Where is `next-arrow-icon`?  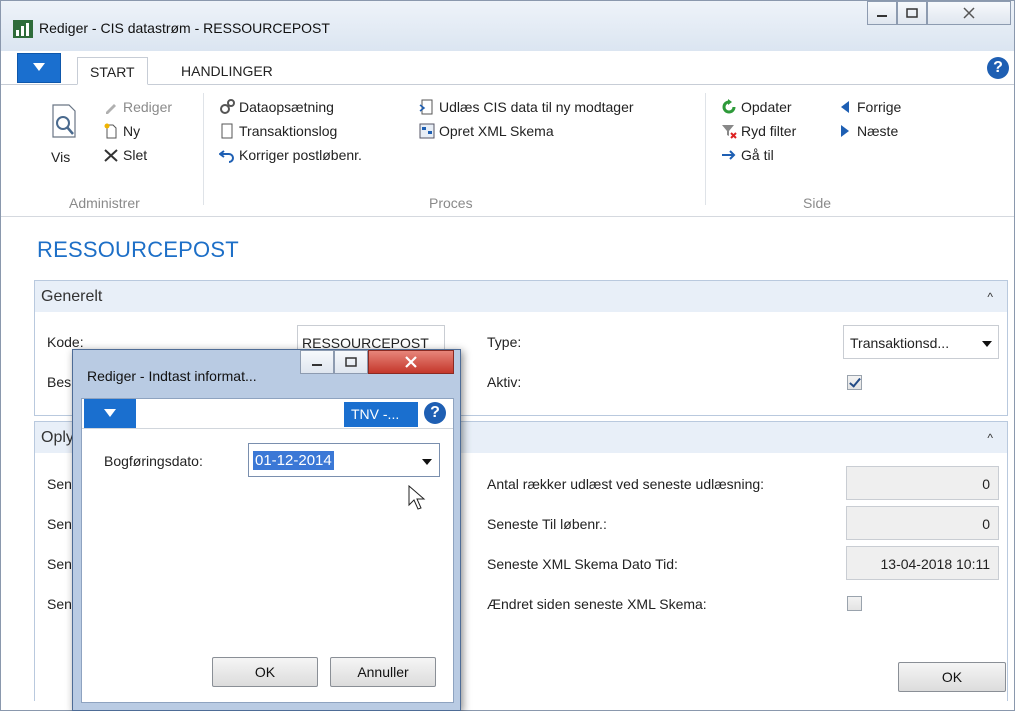
next-arrow-icon is located at coordinates (845, 131).